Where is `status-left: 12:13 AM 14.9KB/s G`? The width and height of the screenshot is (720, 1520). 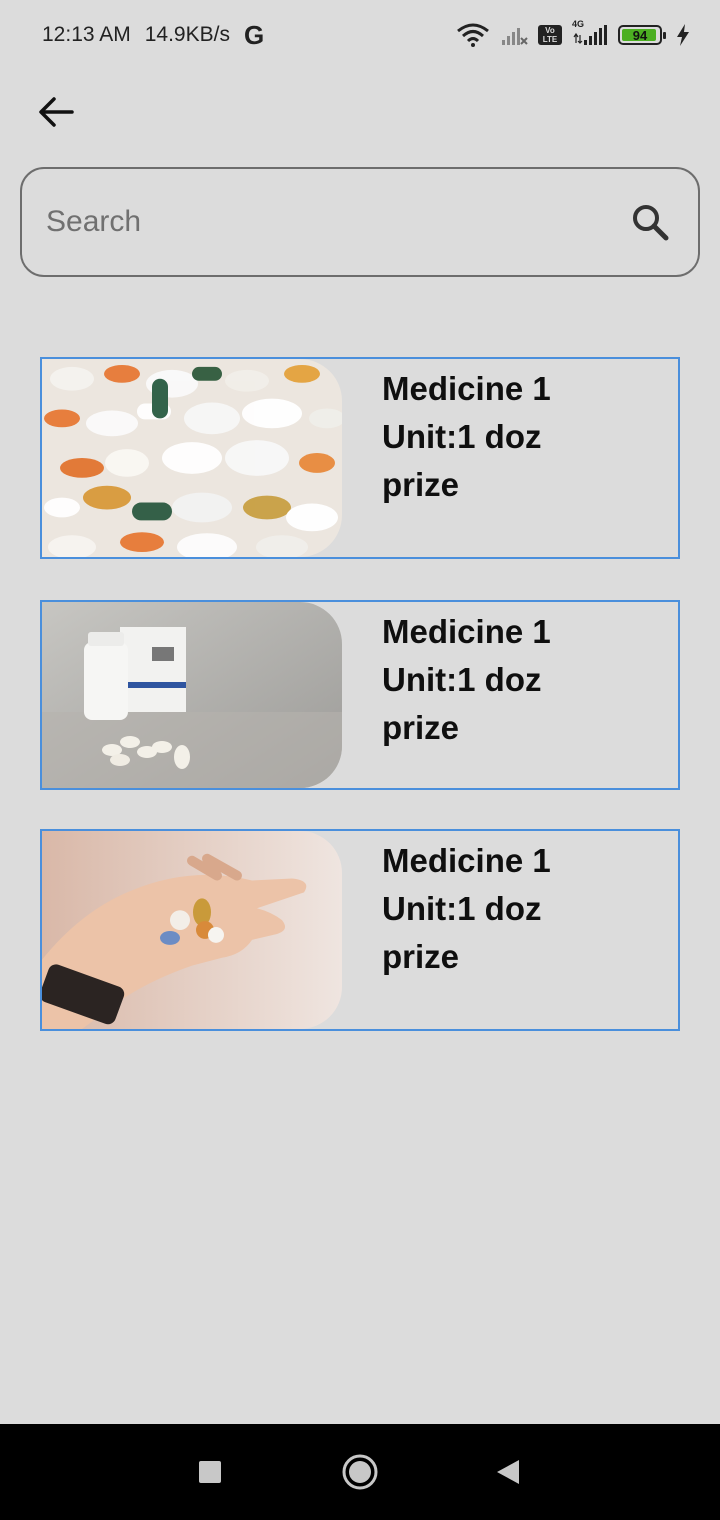 status-left: 12:13 AM 14.9KB/s G is located at coordinates (153, 35).